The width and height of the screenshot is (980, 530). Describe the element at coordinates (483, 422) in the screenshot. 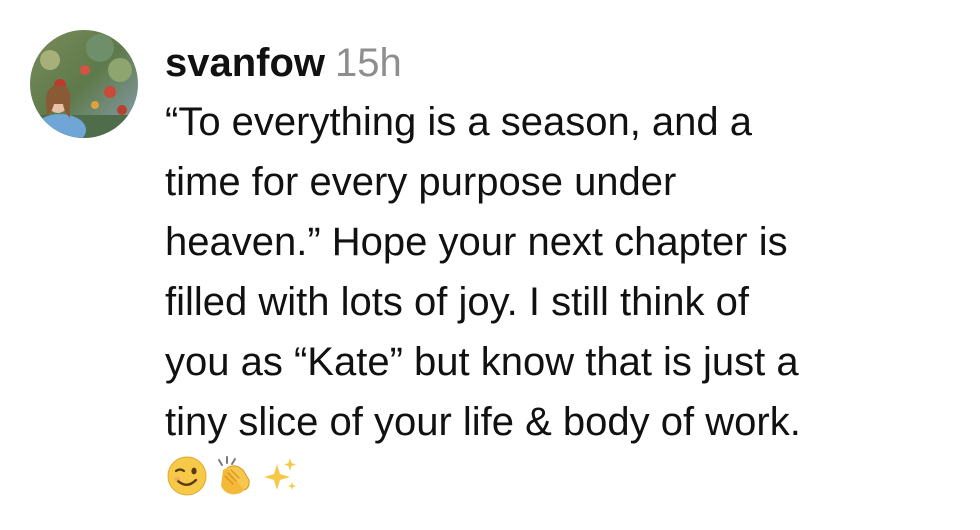

I see `comment-text-line: tiny slice of your life & body of work.` at that location.